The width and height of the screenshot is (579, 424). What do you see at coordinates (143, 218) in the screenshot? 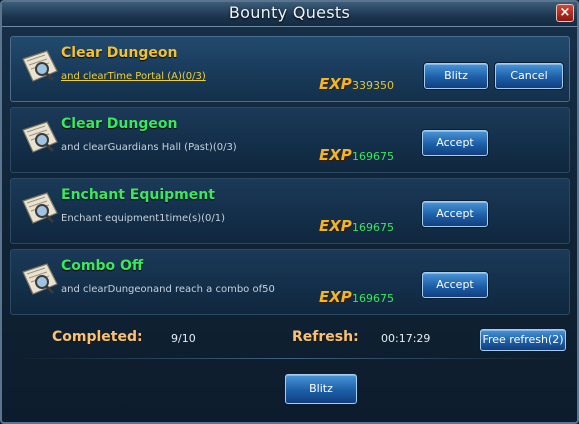
I see `quest-objective: Enchant equipment1time(s)(0/1)` at bounding box center [143, 218].